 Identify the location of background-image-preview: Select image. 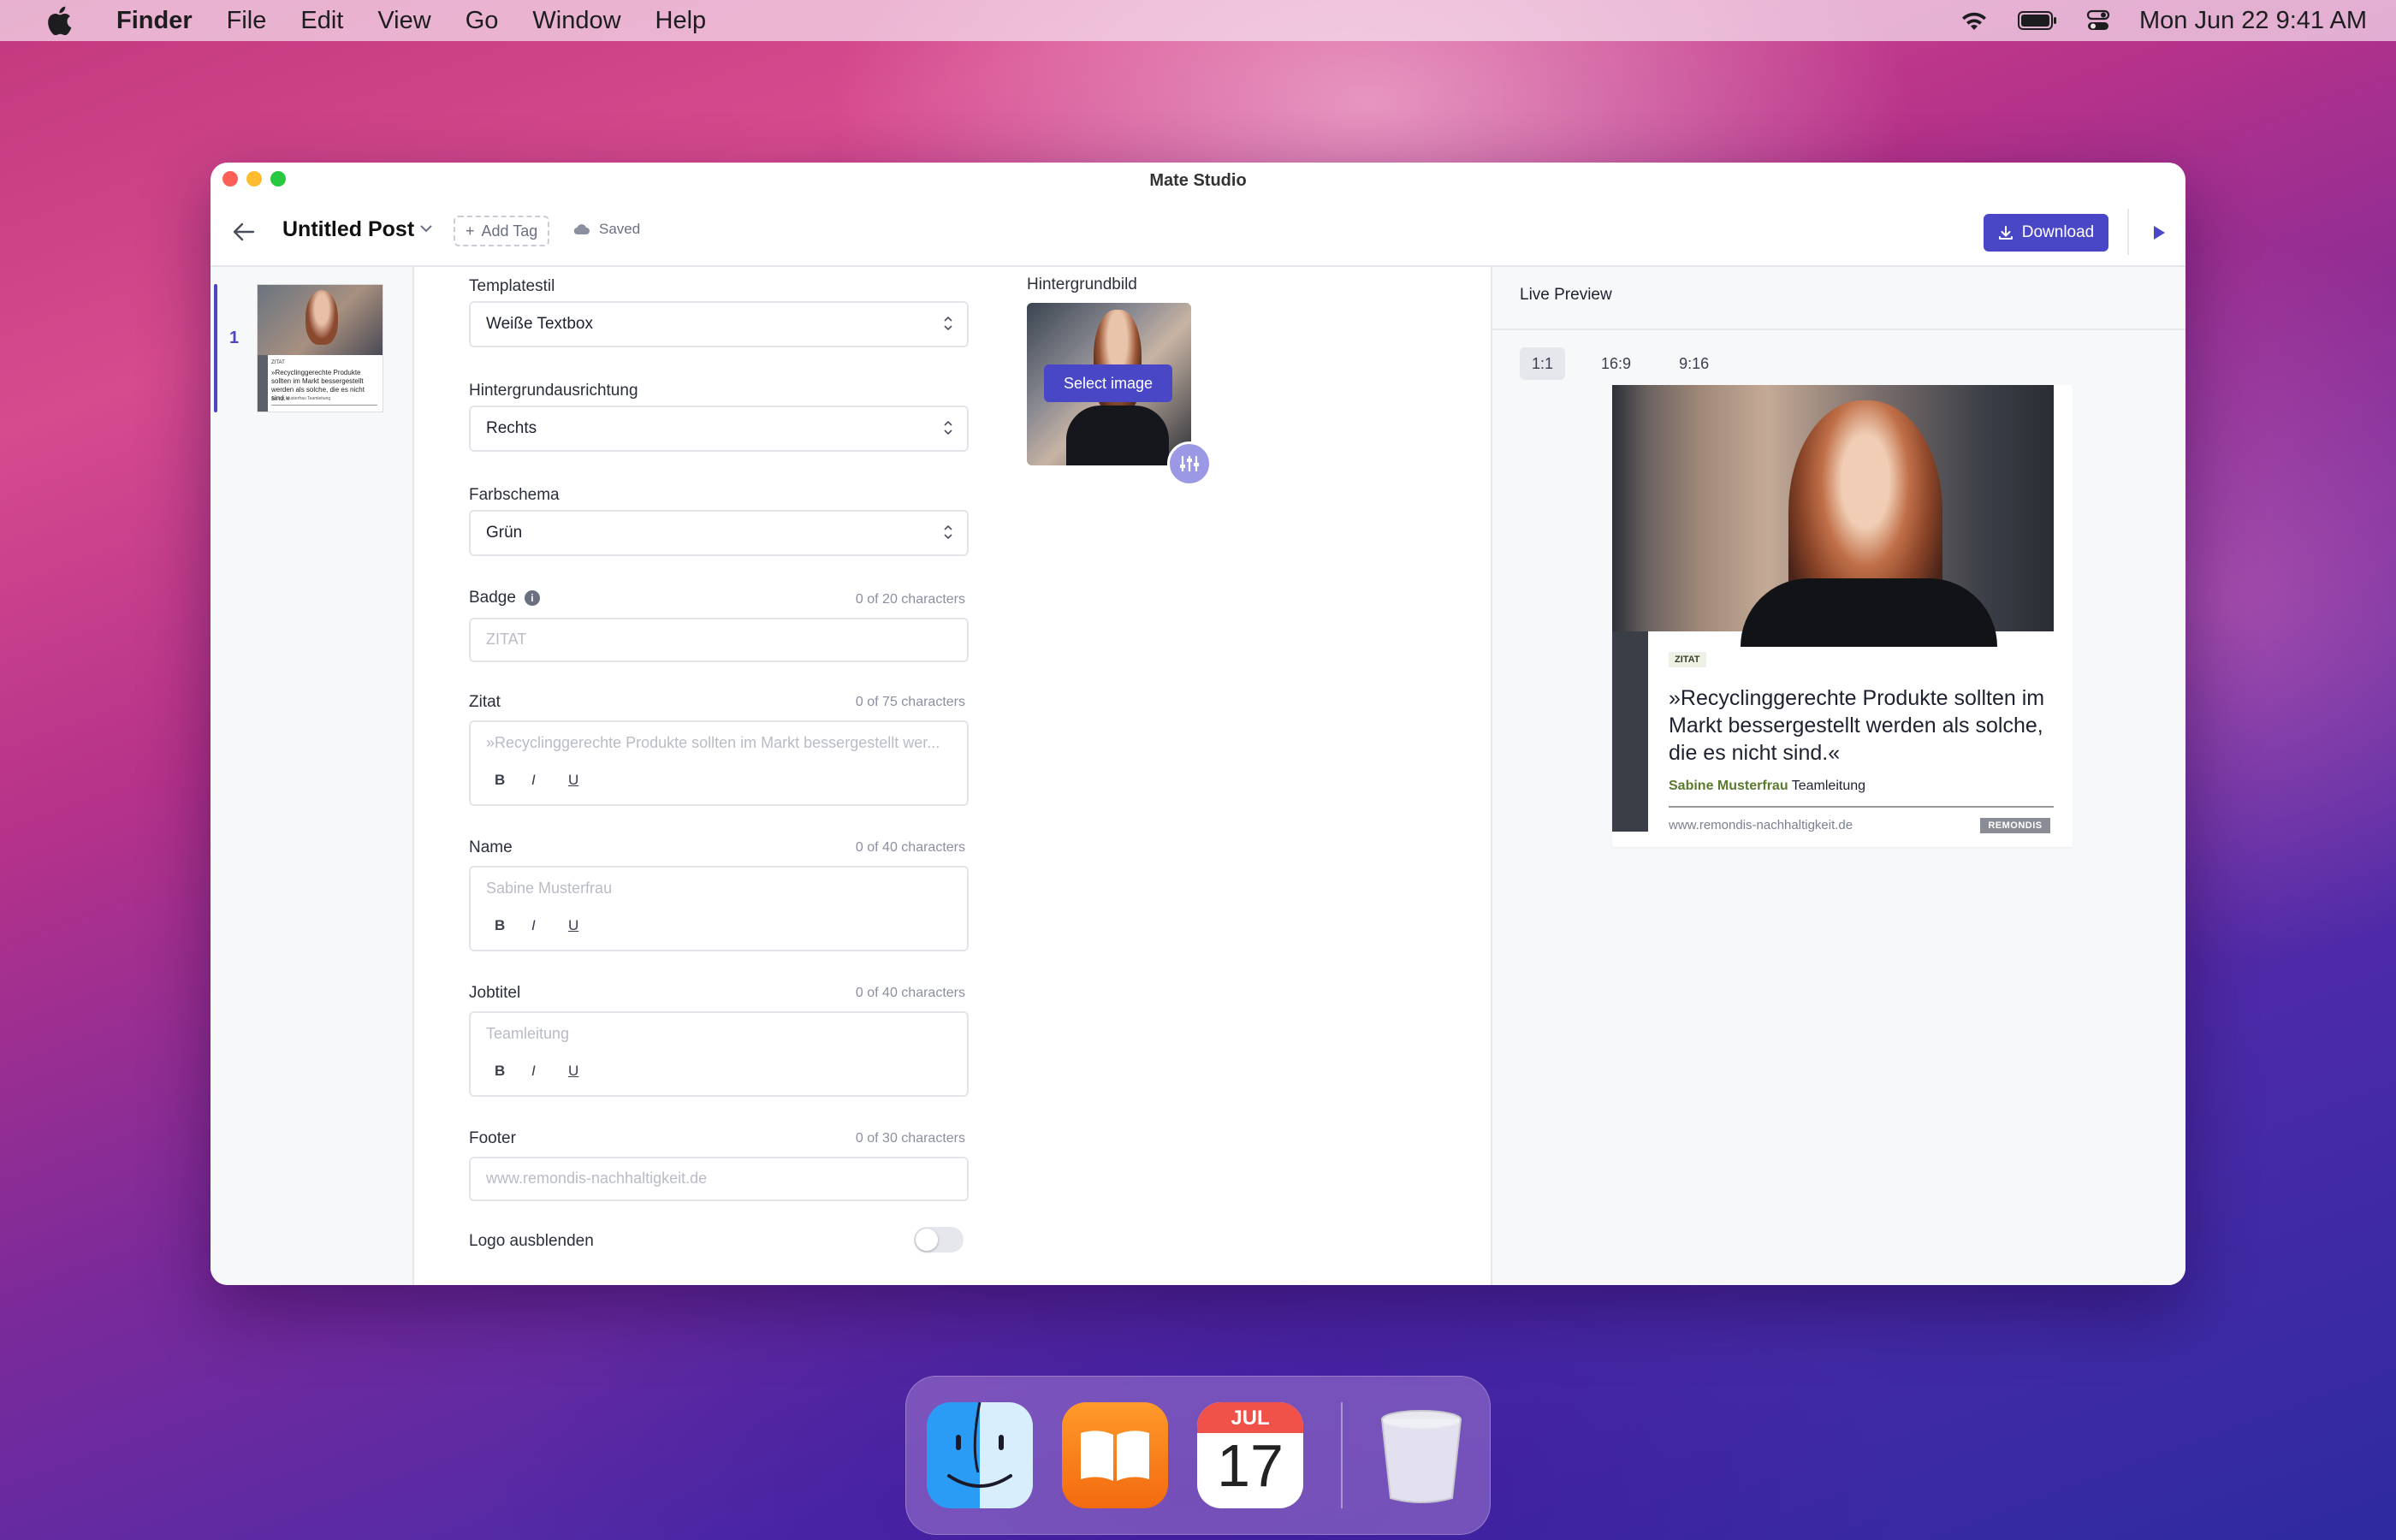
(1109, 384).